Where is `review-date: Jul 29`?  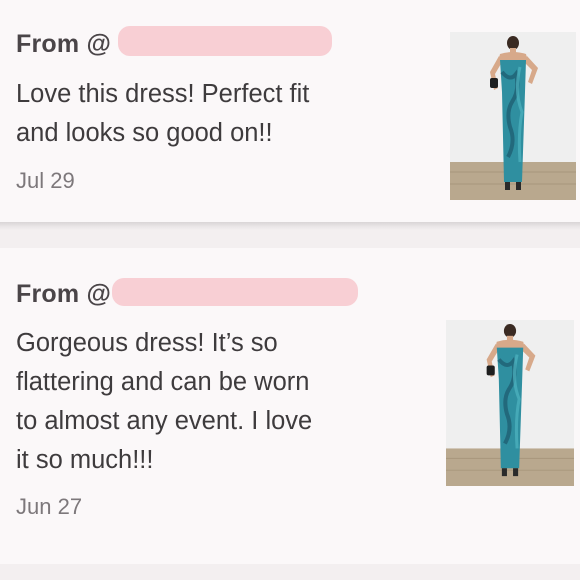 review-date: Jul 29 is located at coordinates (45, 180).